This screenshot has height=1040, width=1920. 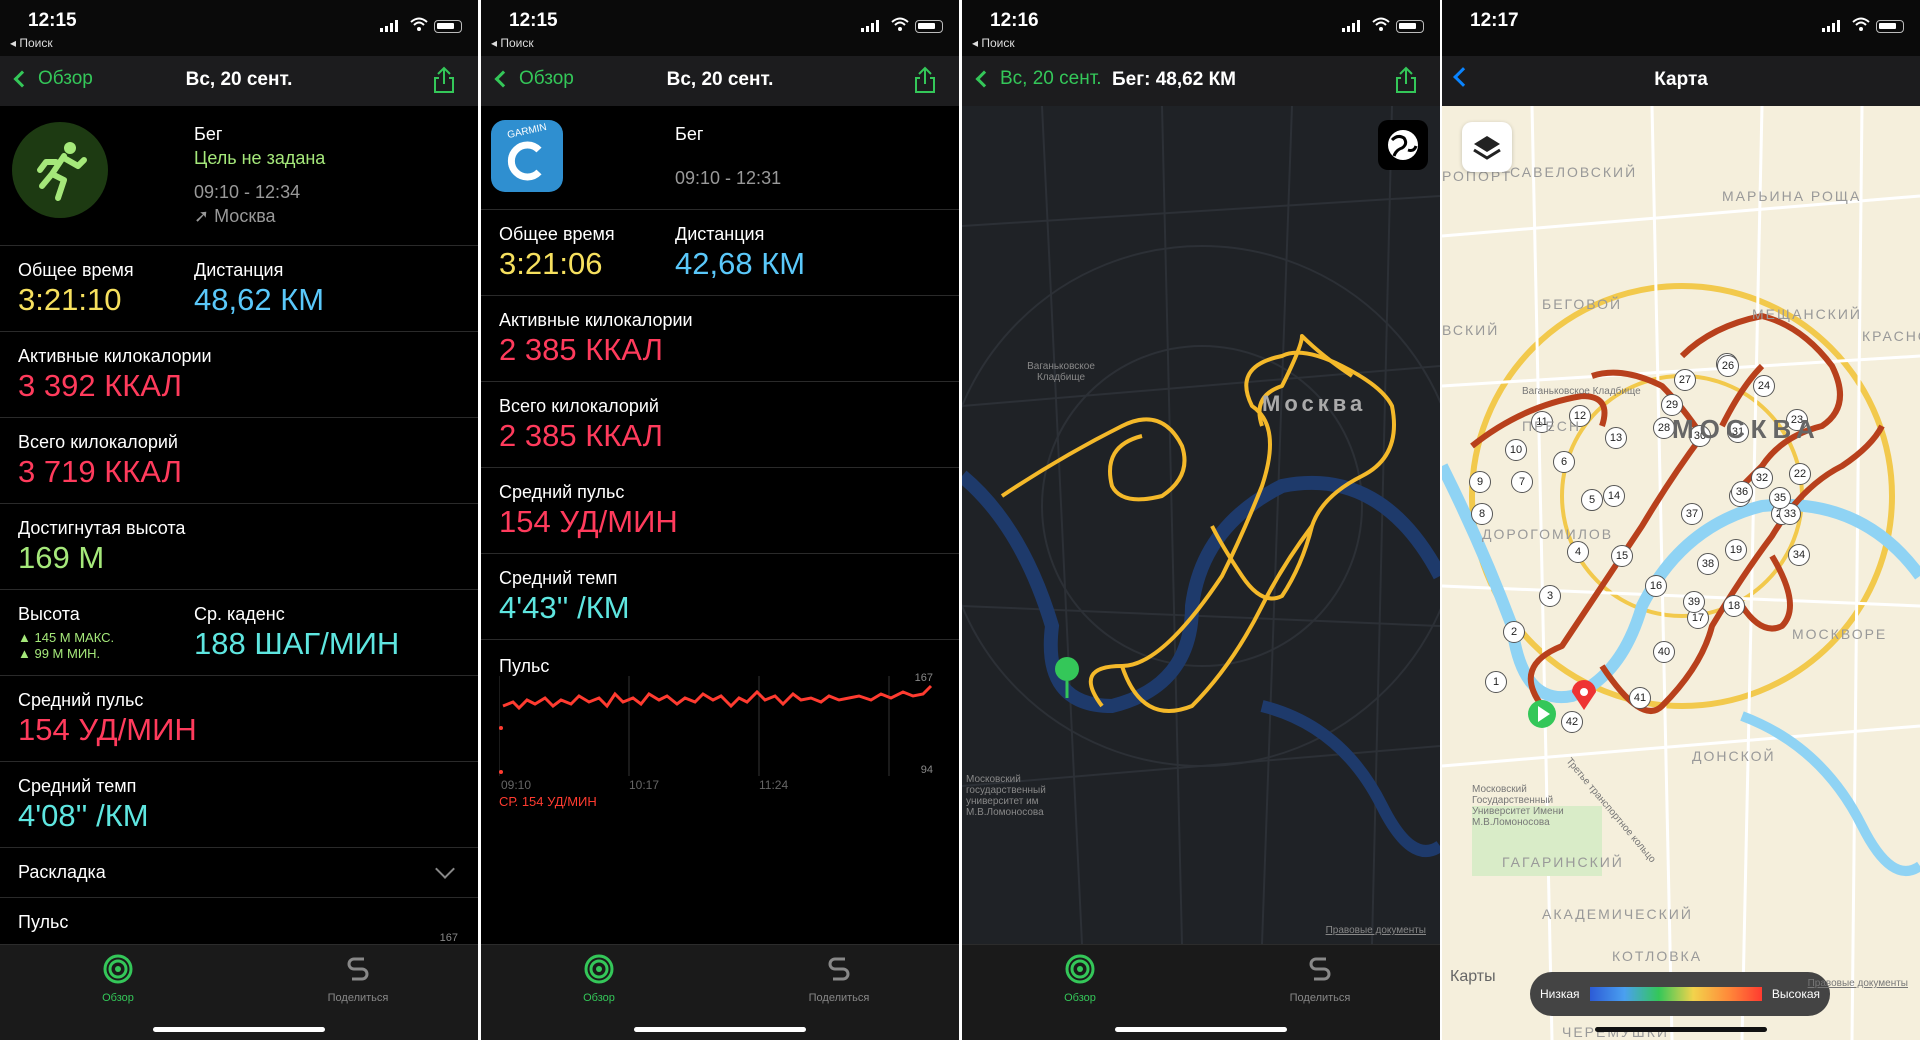 What do you see at coordinates (557, 234) in the screenshot?
I see `label-total-time: Общее время` at bounding box center [557, 234].